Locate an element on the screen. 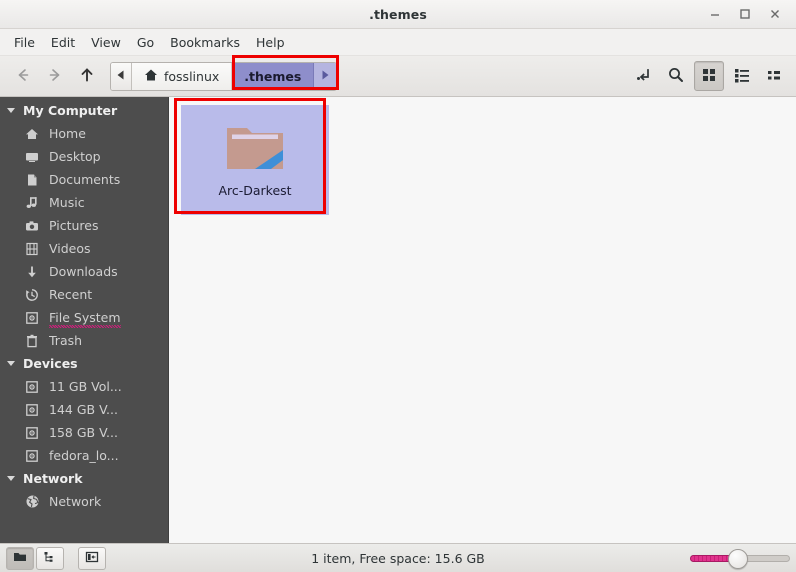 The width and height of the screenshot is (796, 572). icon-view-icon is located at coordinates (709, 76).